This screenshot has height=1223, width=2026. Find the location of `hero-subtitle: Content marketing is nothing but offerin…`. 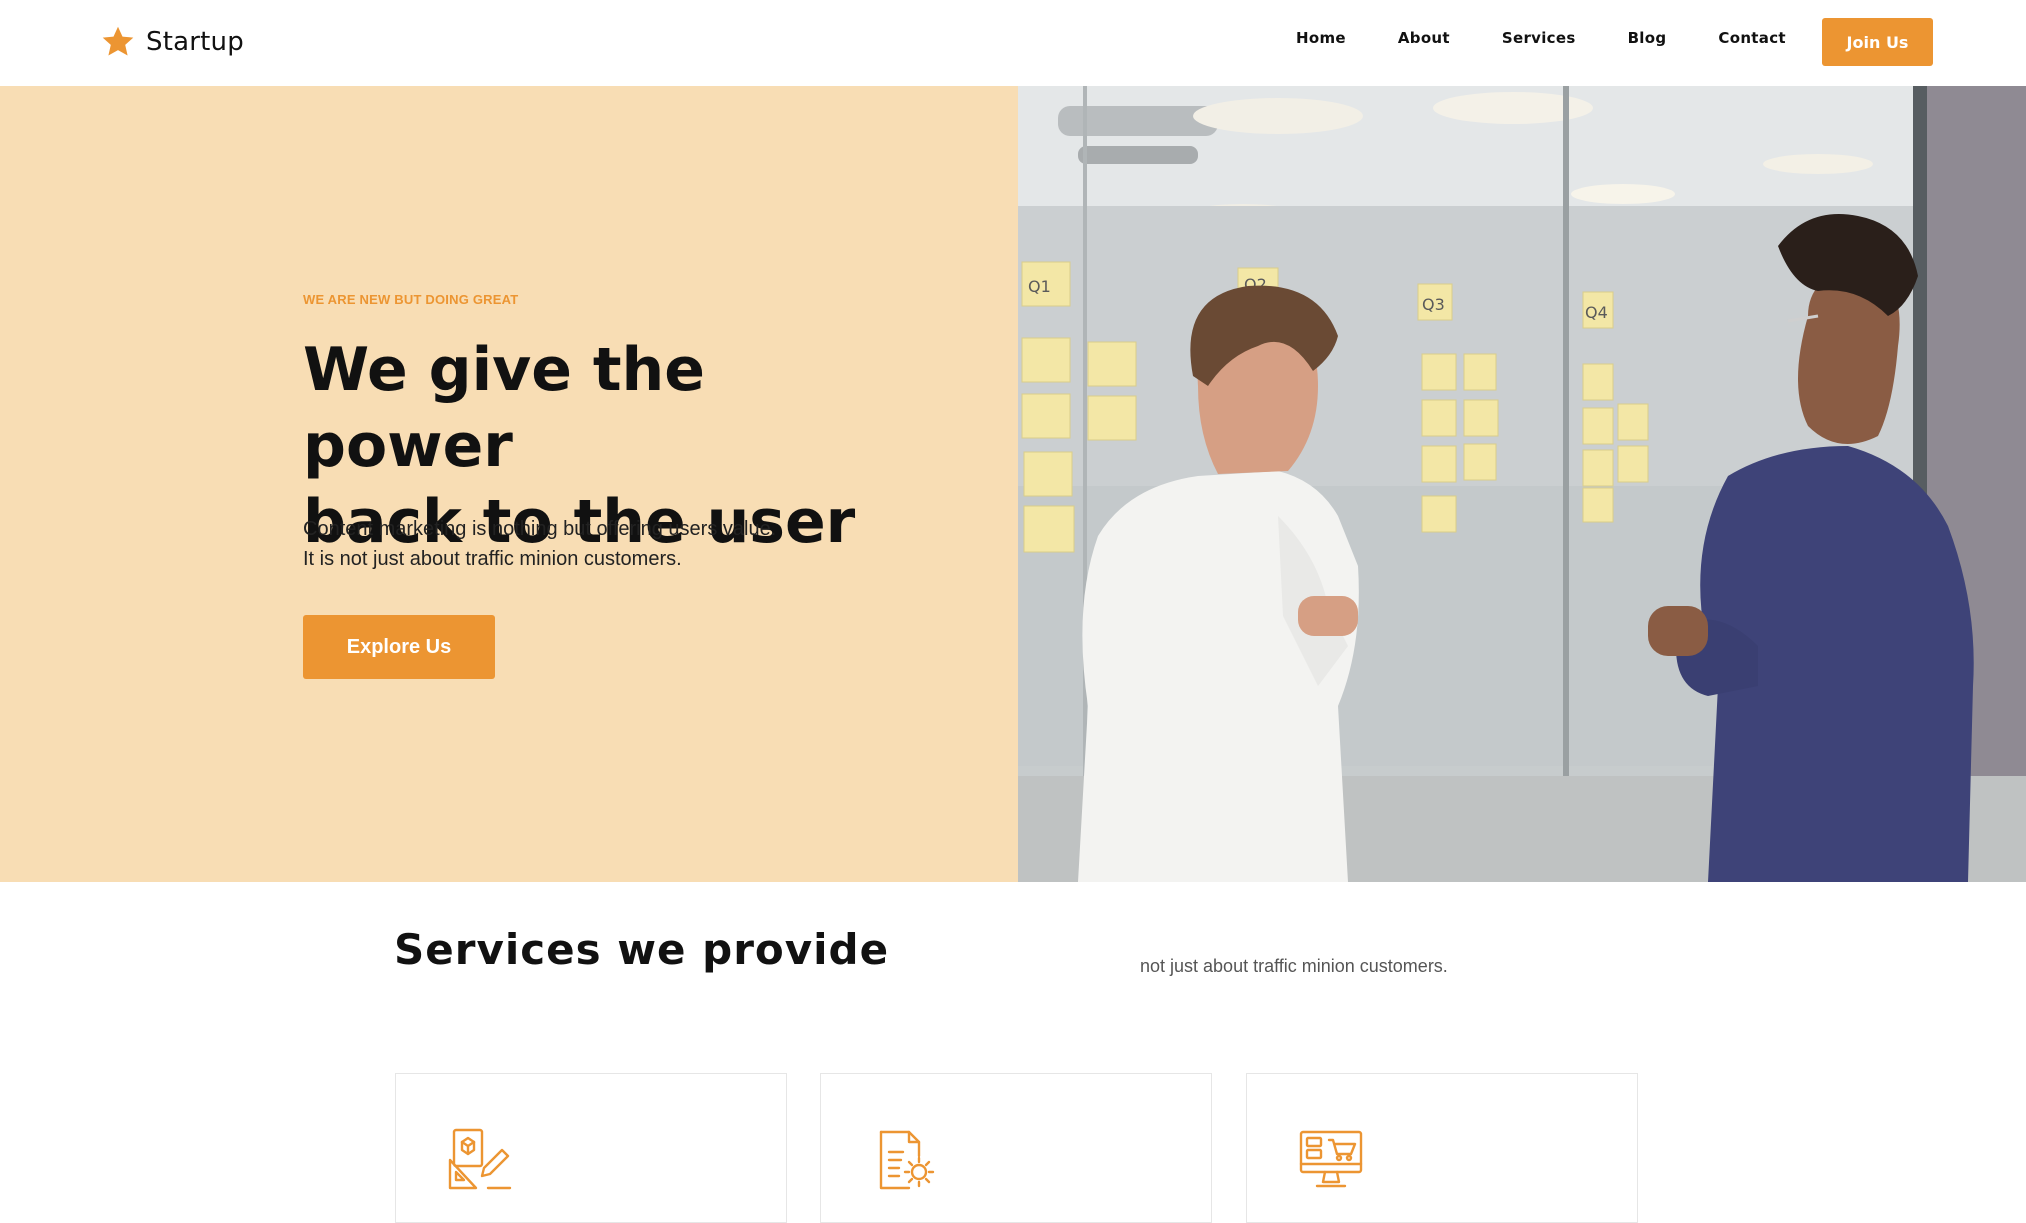

hero-subtitle: Content marketing is nothing but offerin… is located at coordinates (583, 544).